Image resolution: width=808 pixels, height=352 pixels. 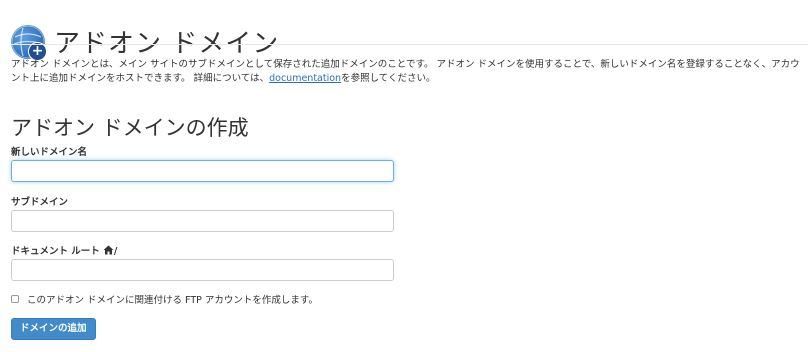 I want to click on subdomain-label: サブドメイン, so click(x=40, y=202).